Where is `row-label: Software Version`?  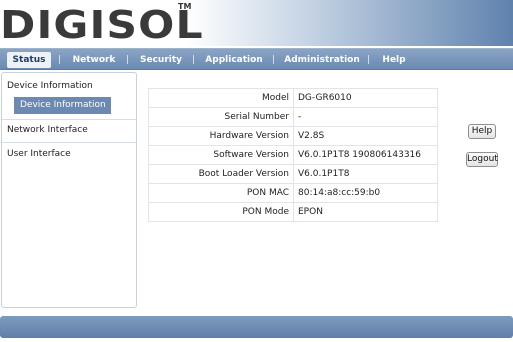 row-label: Software Version is located at coordinates (221, 155).